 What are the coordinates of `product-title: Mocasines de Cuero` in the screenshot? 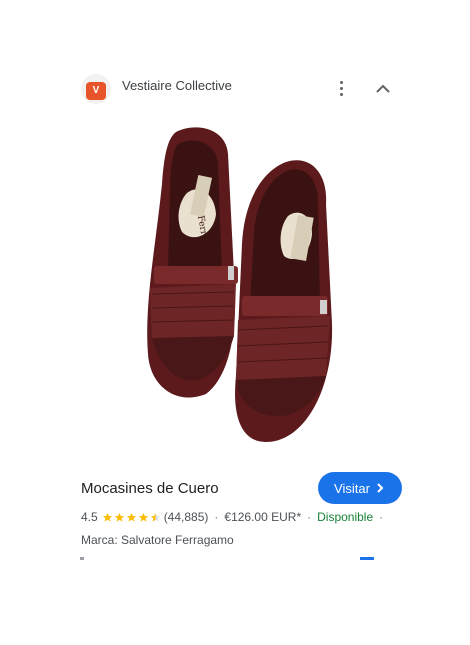 It's located at (150, 488).